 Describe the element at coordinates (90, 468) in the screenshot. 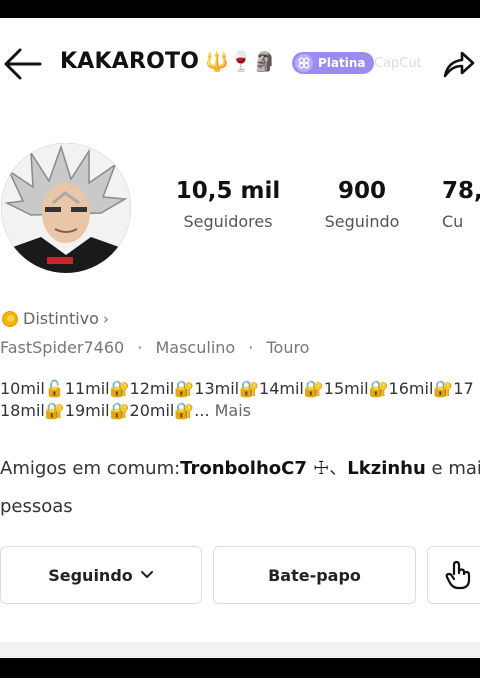

I see `mutual-friends-prefix: Amigos em comum:` at that location.